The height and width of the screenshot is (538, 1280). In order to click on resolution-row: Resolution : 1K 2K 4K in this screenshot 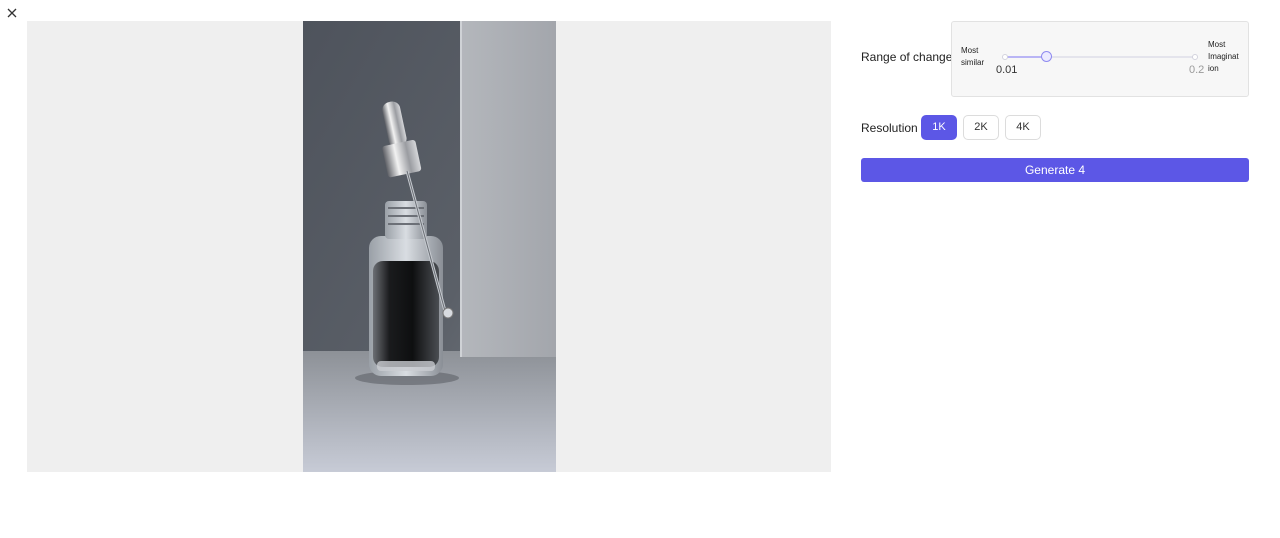, I will do `click(1055, 128)`.